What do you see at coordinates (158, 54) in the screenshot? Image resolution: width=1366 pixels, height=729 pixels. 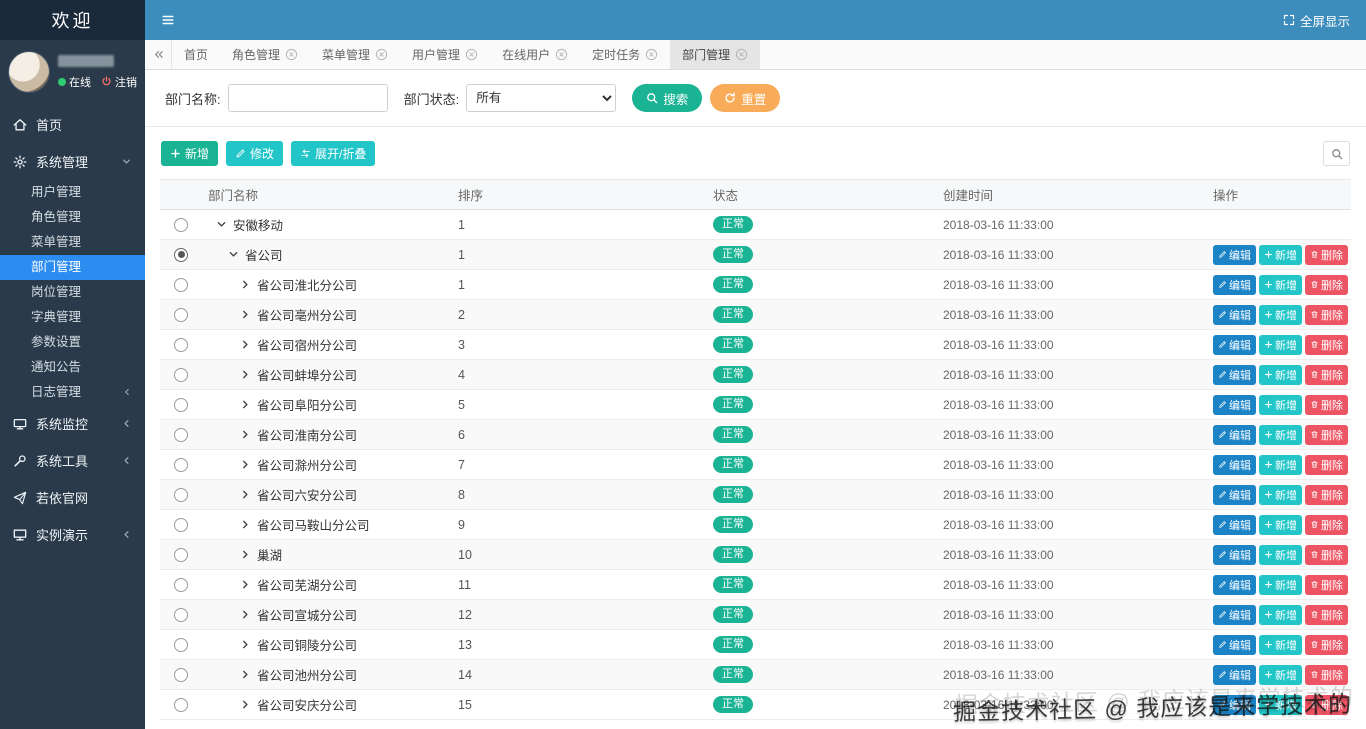 I see `tab-scroll-left-button` at bounding box center [158, 54].